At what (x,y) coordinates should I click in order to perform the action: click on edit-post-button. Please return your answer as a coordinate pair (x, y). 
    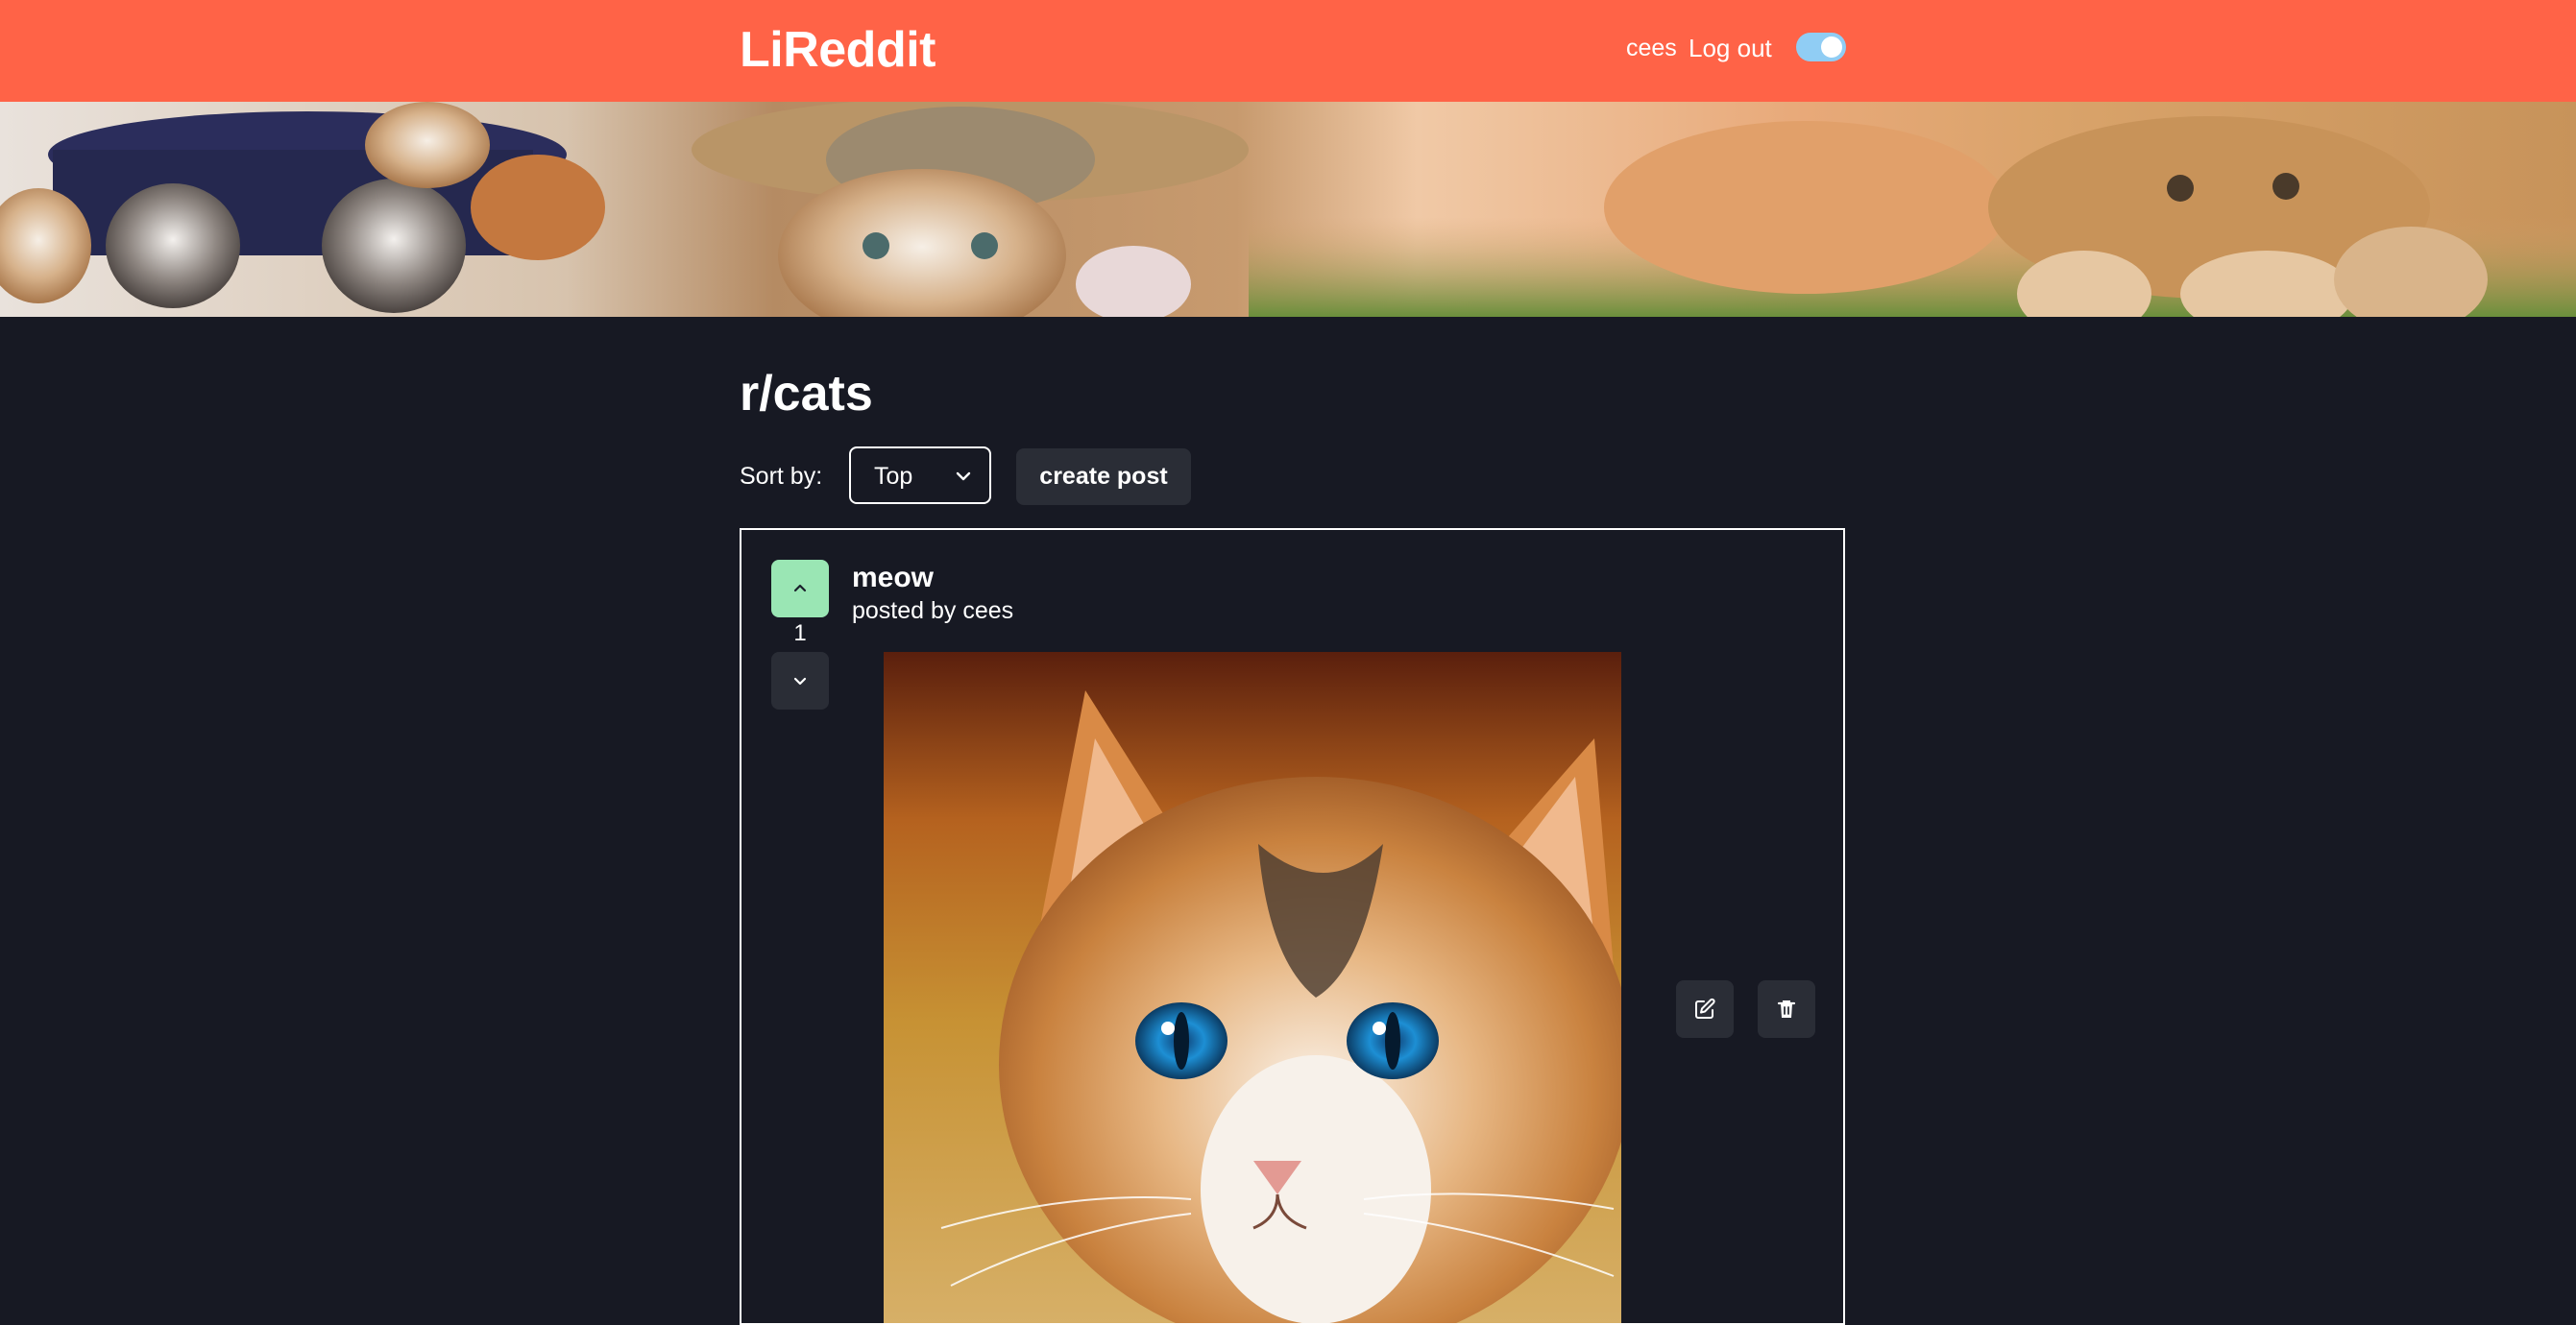
    Looking at the image, I should click on (1705, 1009).